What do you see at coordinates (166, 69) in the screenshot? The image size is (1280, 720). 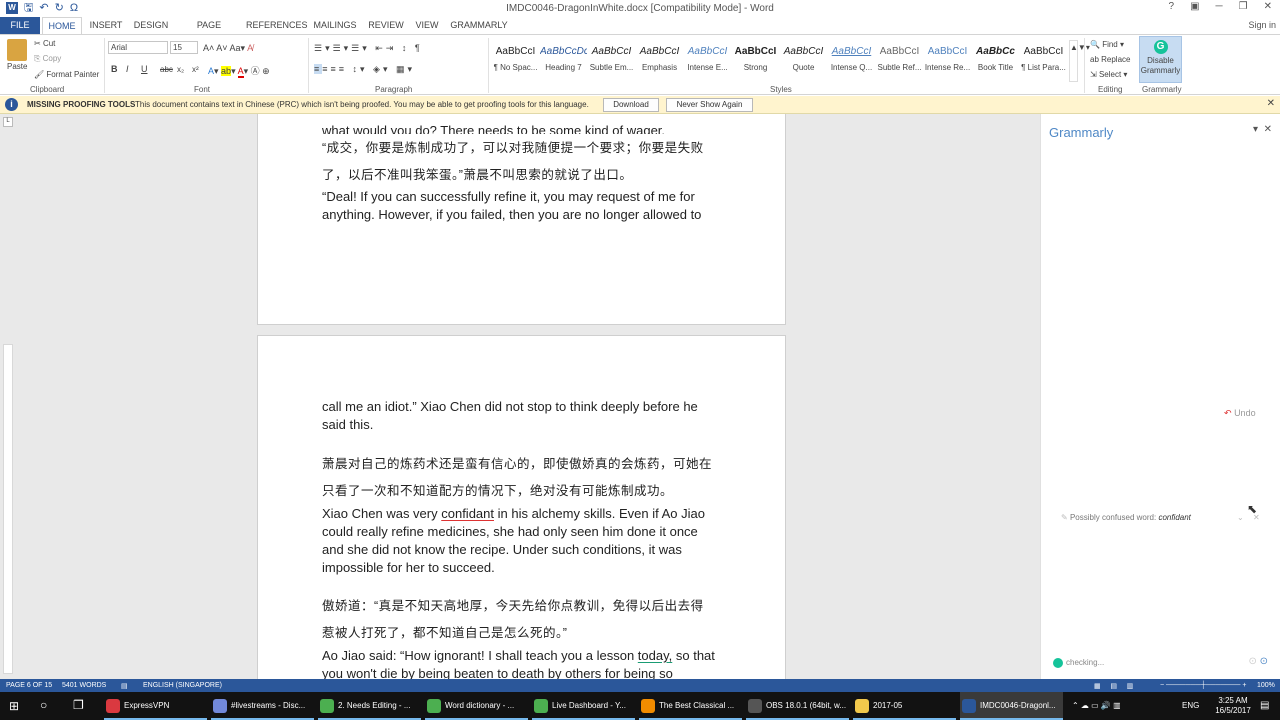 I see `strikethrough-button: abc` at bounding box center [166, 69].